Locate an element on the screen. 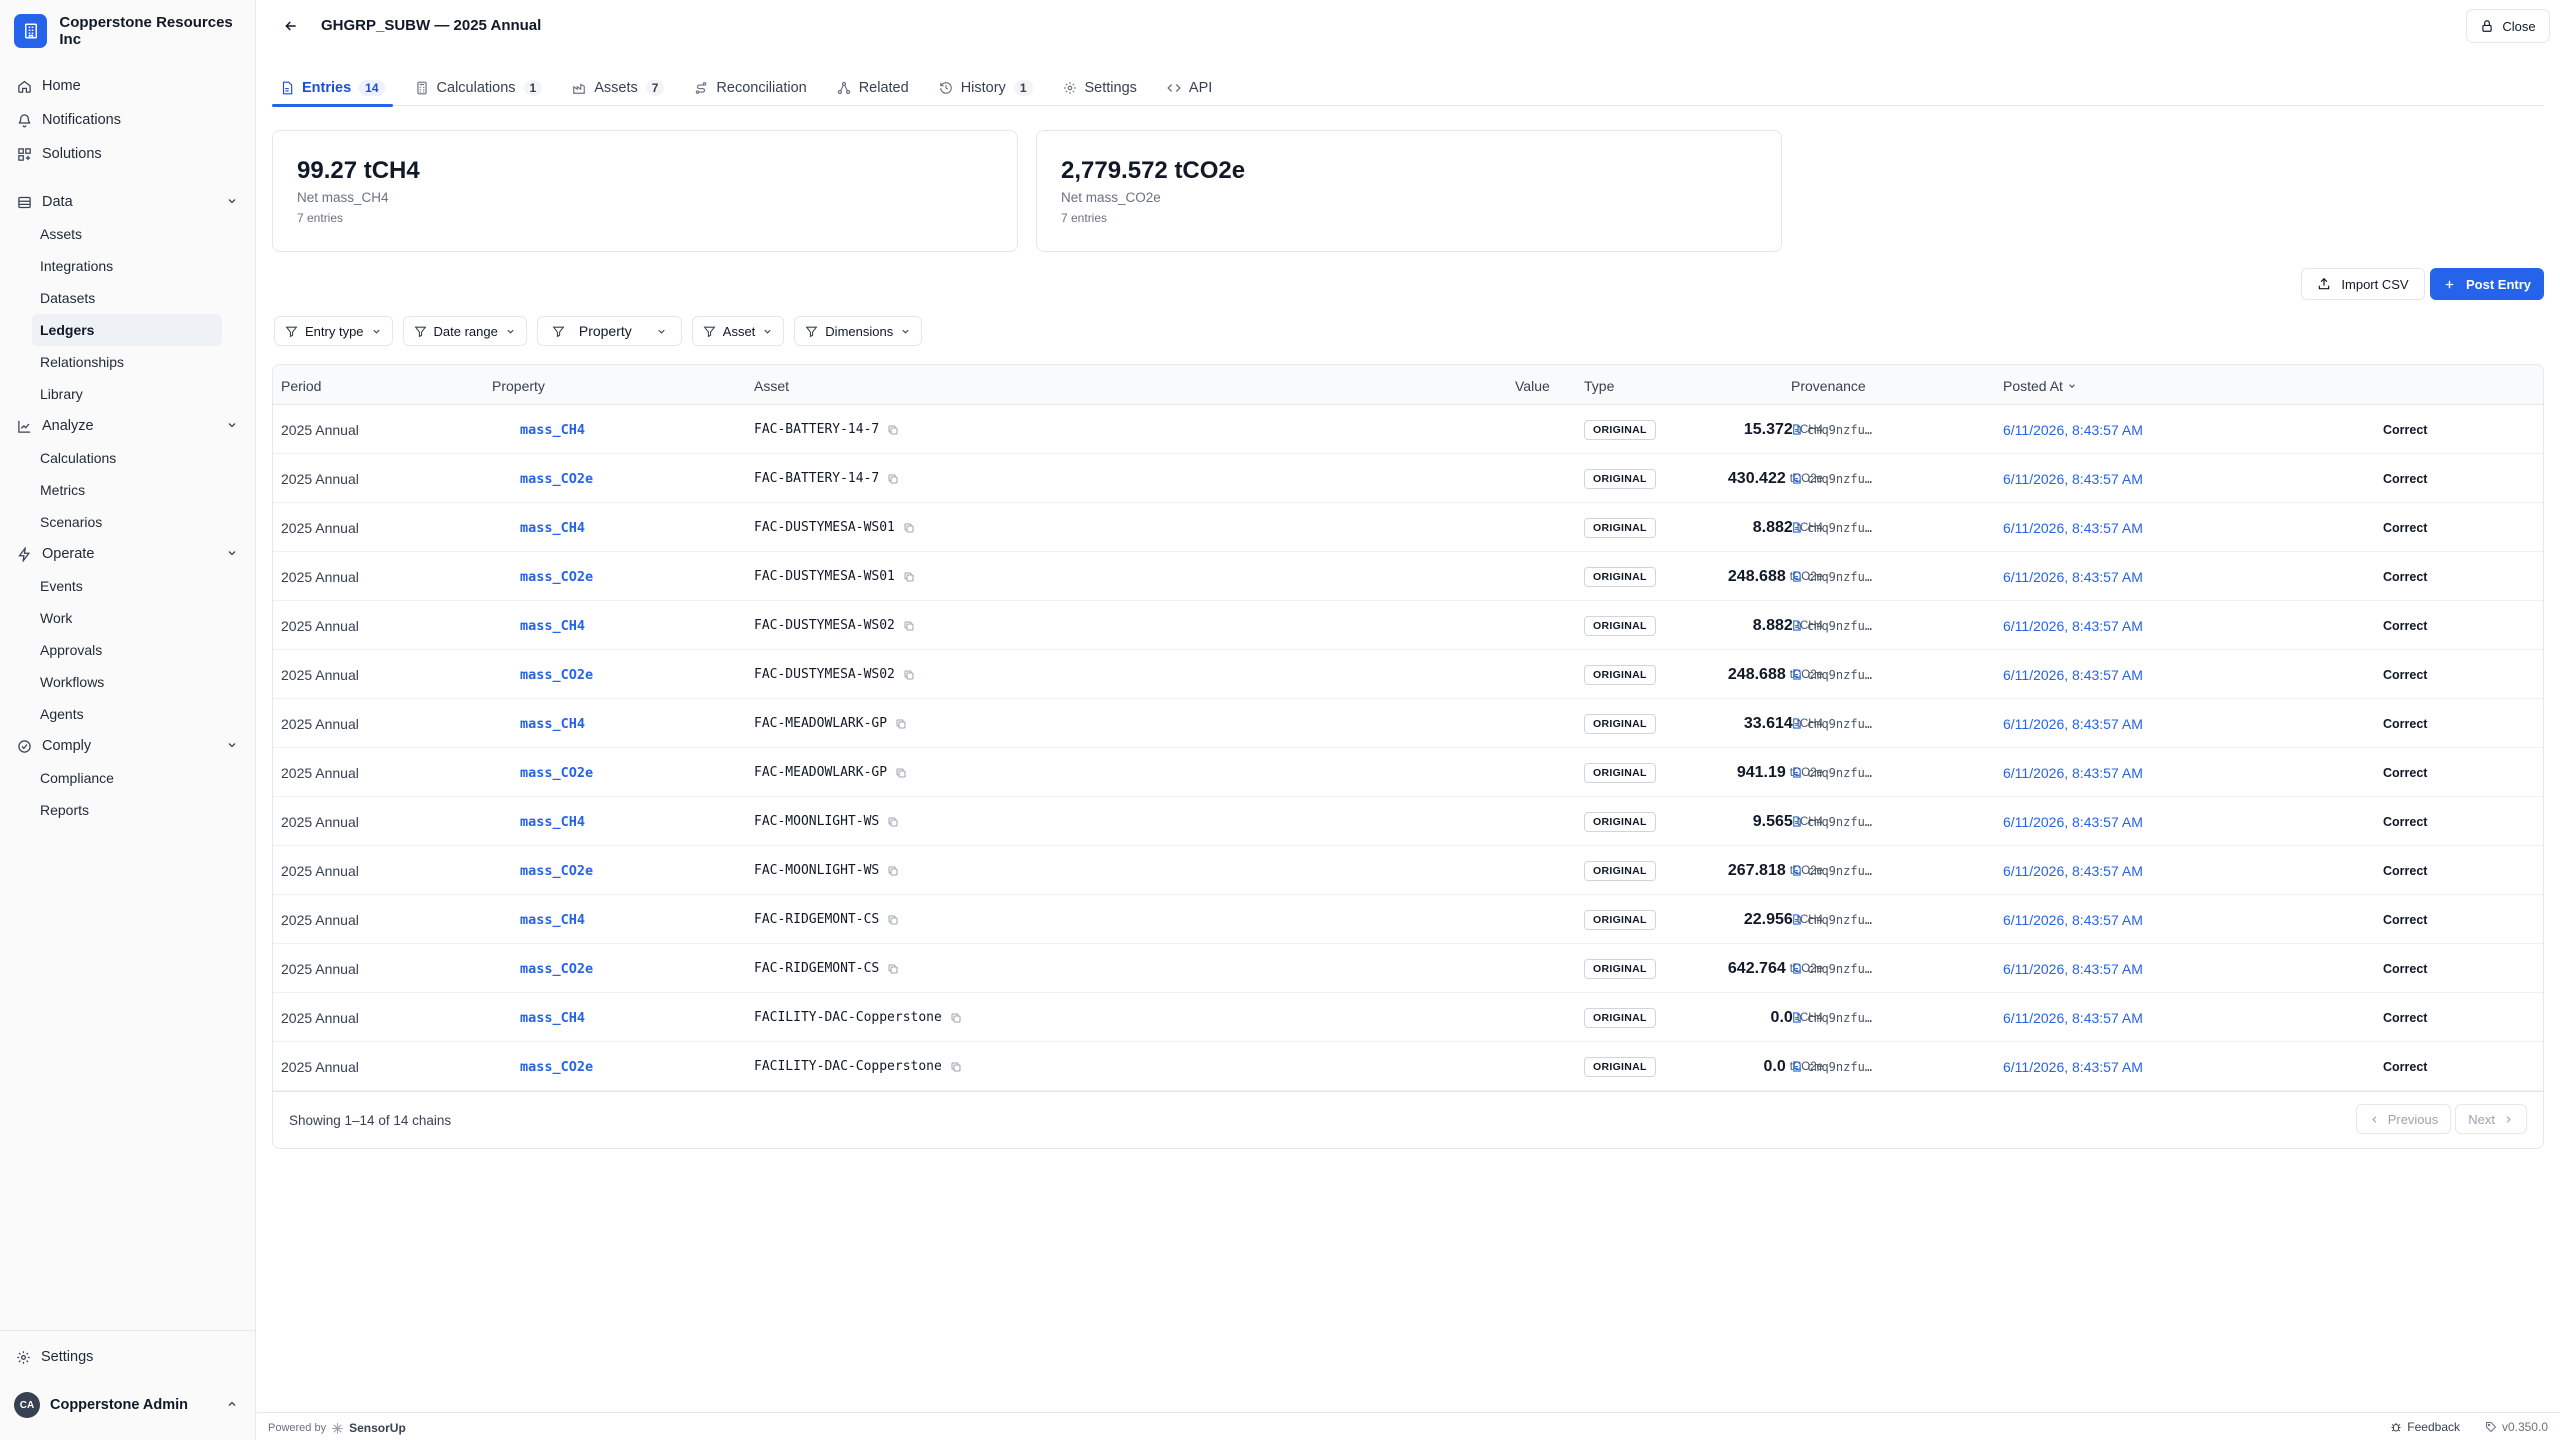  filter-entry-type: Entry type is located at coordinates (333, 331).